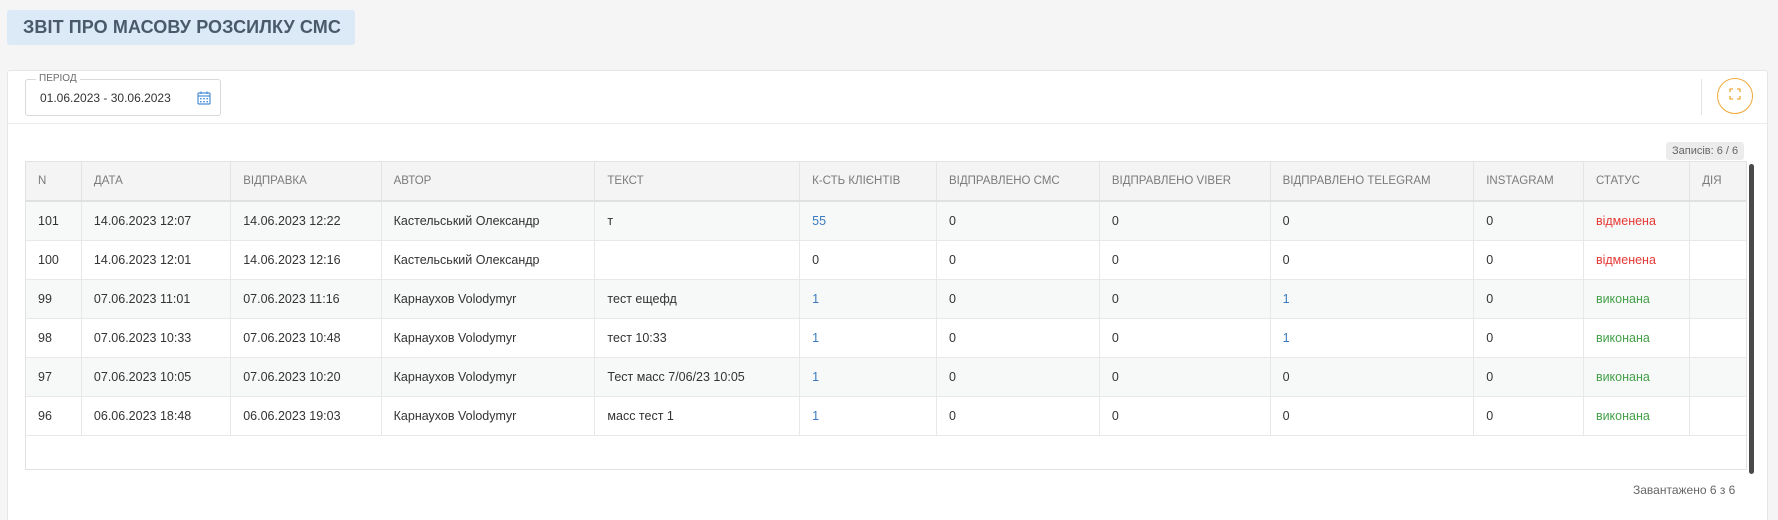  I want to click on toolbar: ПЕРІОД 01.06.2023 - 30.06.2023, so click(887, 97).